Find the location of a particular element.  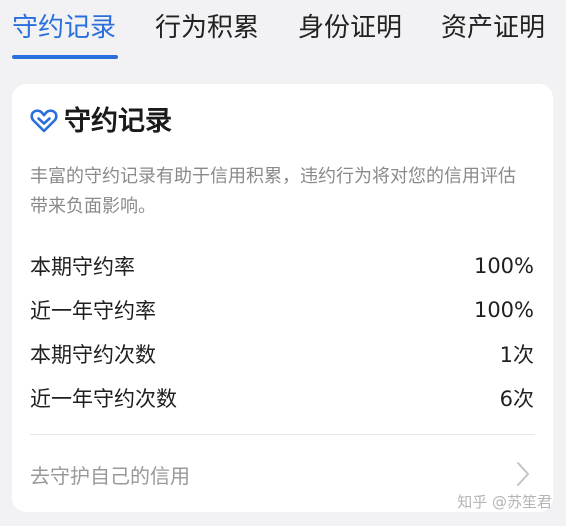

stat-row-year-rate: 近一年守约率 100% is located at coordinates (282, 310).